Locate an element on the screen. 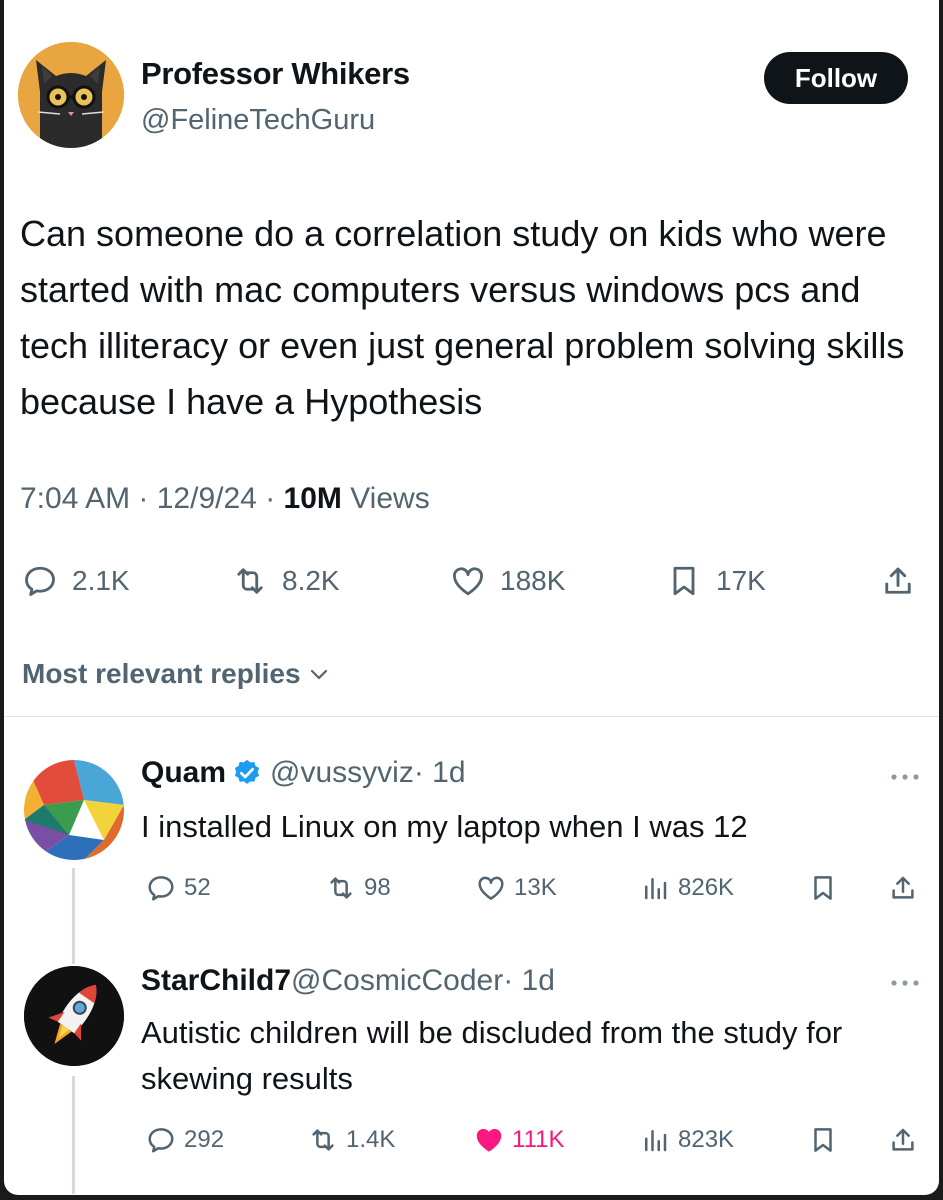 This screenshot has width=943, height=1200. like-button-active: 111K is located at coordinates (519, 1140).